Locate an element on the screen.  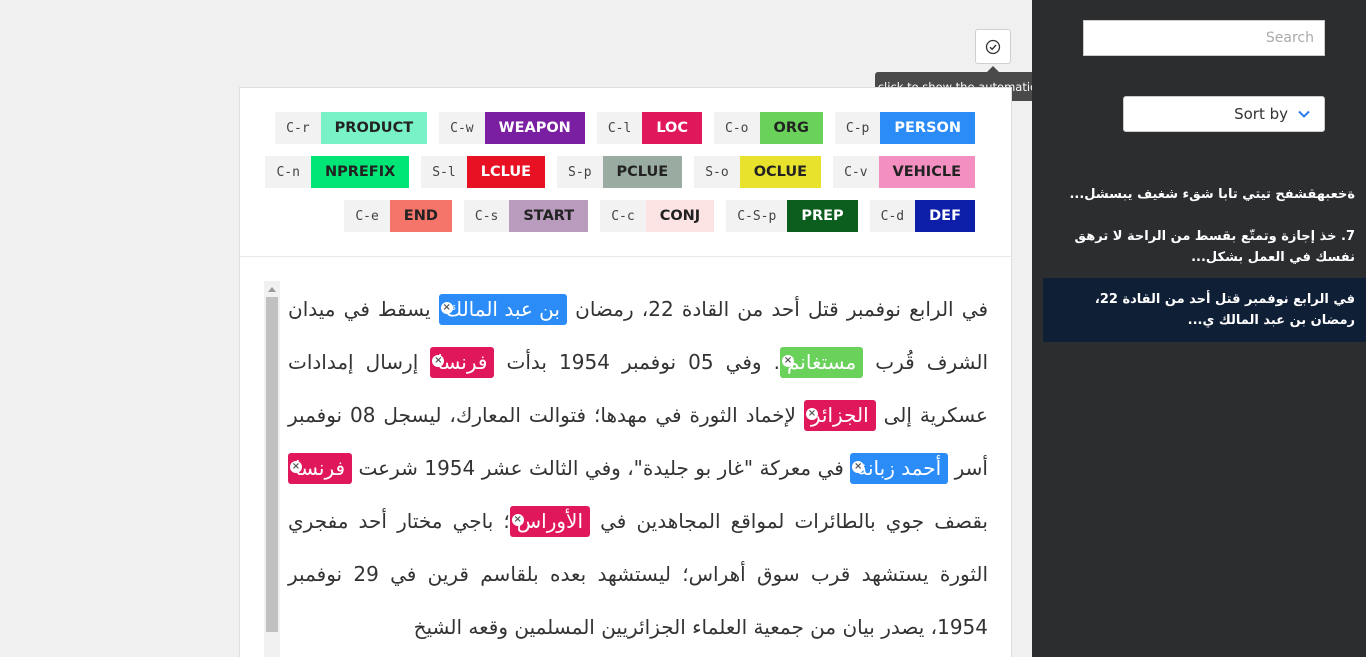
entity-person: بن عبد المالك × is located at coordinates (502, 309).